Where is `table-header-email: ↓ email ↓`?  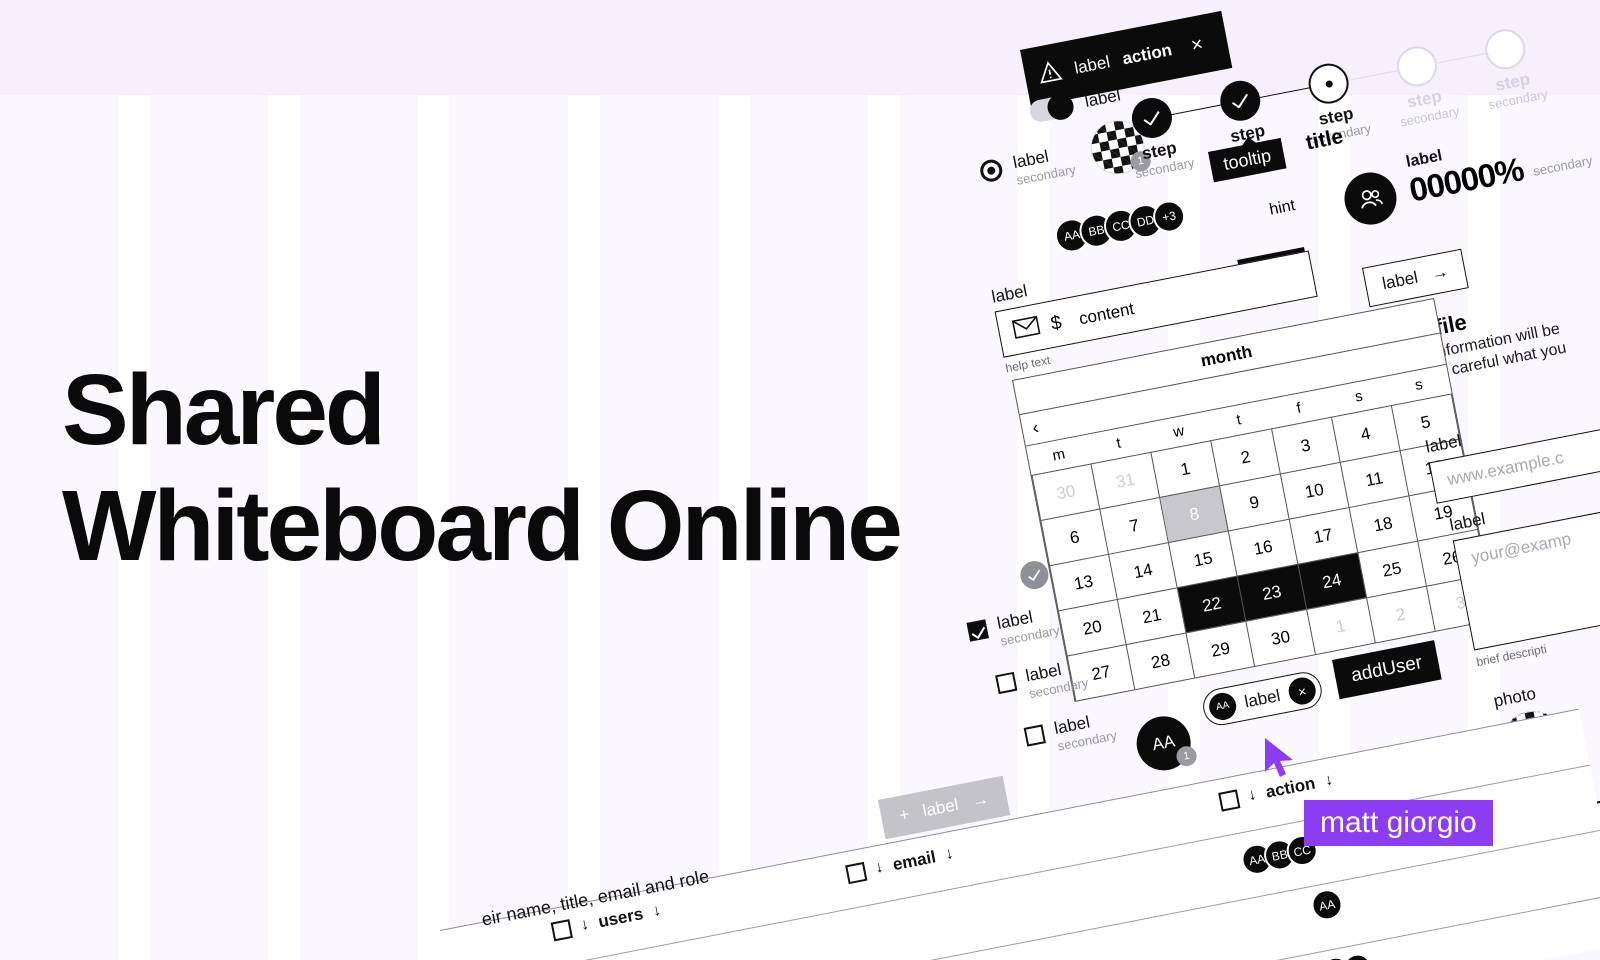 table-header-email: ↓ email ↓ is located at coordinates (900, 864).